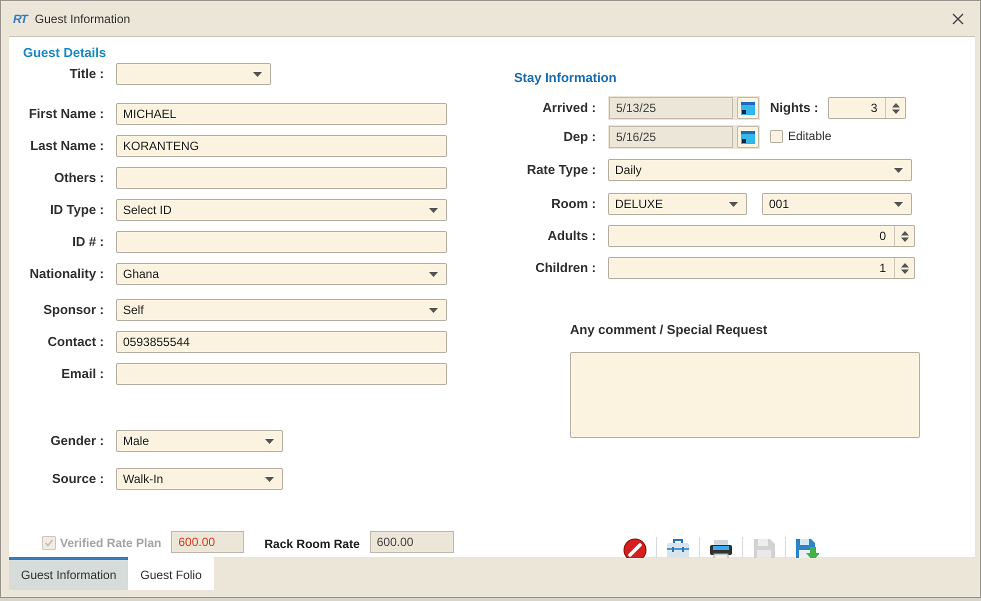  What do you see at coordinates (565, 268) in the screenshot?
I see `field-label: Children :` at bounding box center [565, 268].